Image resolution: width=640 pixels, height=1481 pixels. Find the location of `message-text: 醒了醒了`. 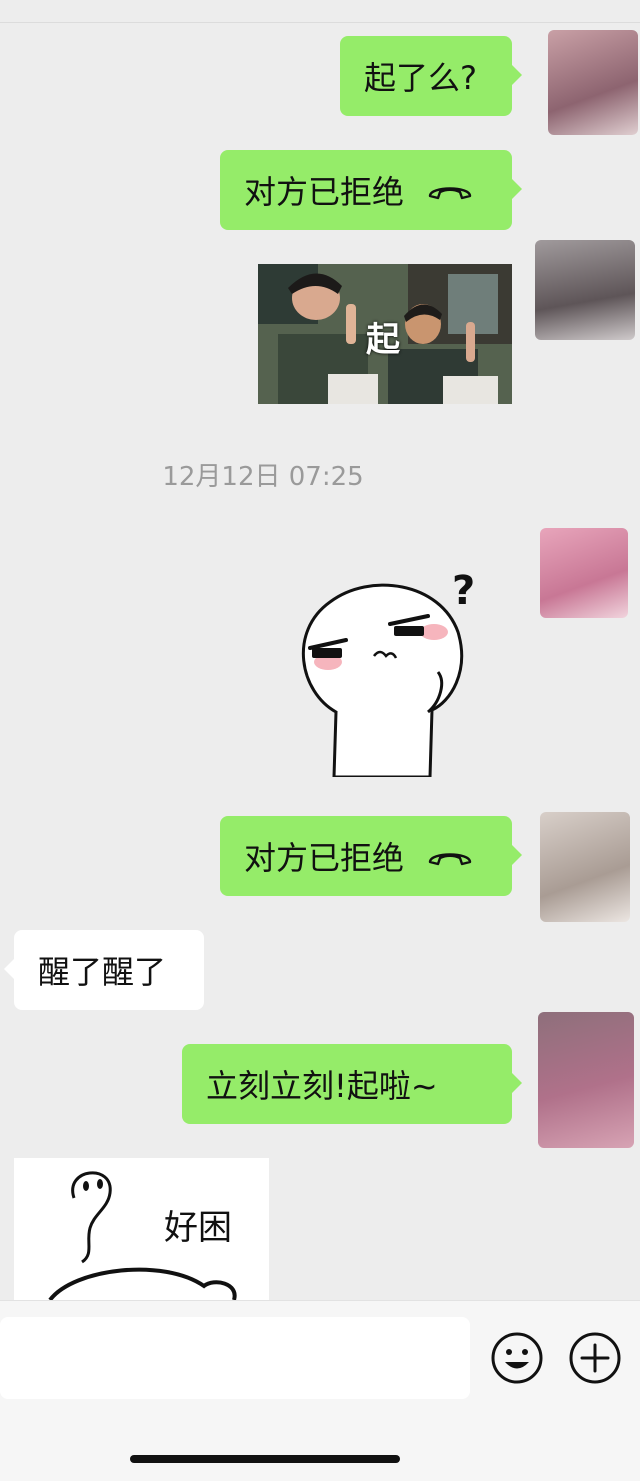

message-text: 醒了醒了 is located at coordinates (102, 972).